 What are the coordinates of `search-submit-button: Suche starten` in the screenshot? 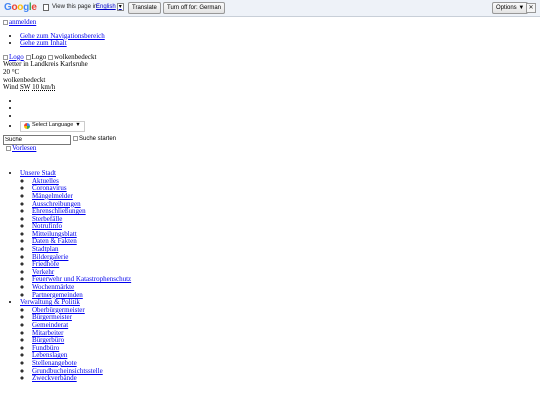 It's located at (94, 140).